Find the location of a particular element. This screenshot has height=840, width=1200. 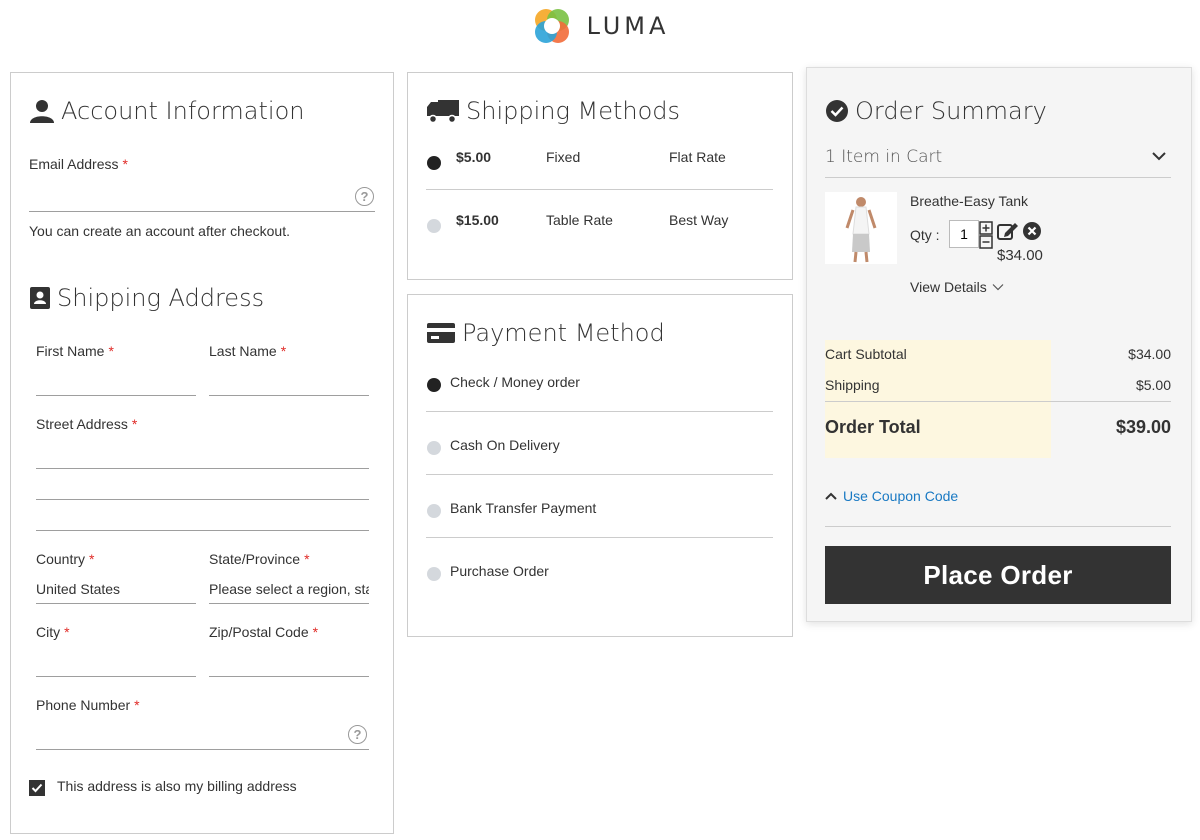

order-total-value: $39.00 is located at coordinates (1143, 427).